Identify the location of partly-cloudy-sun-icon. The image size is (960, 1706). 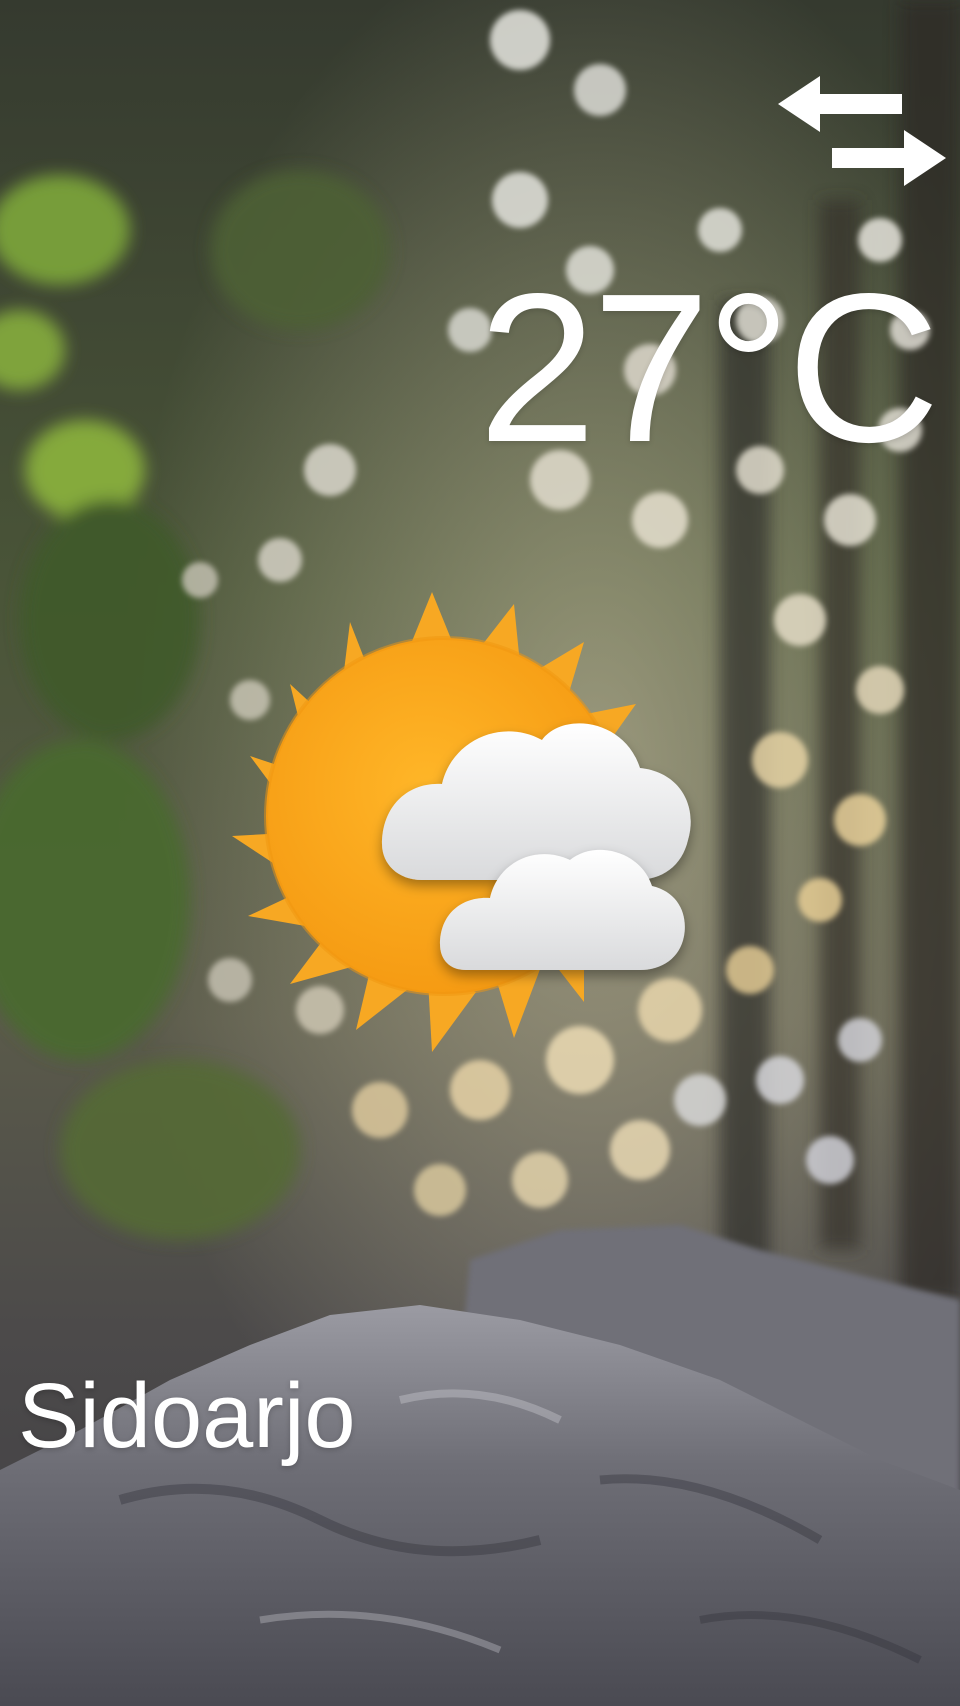
(477, 840).